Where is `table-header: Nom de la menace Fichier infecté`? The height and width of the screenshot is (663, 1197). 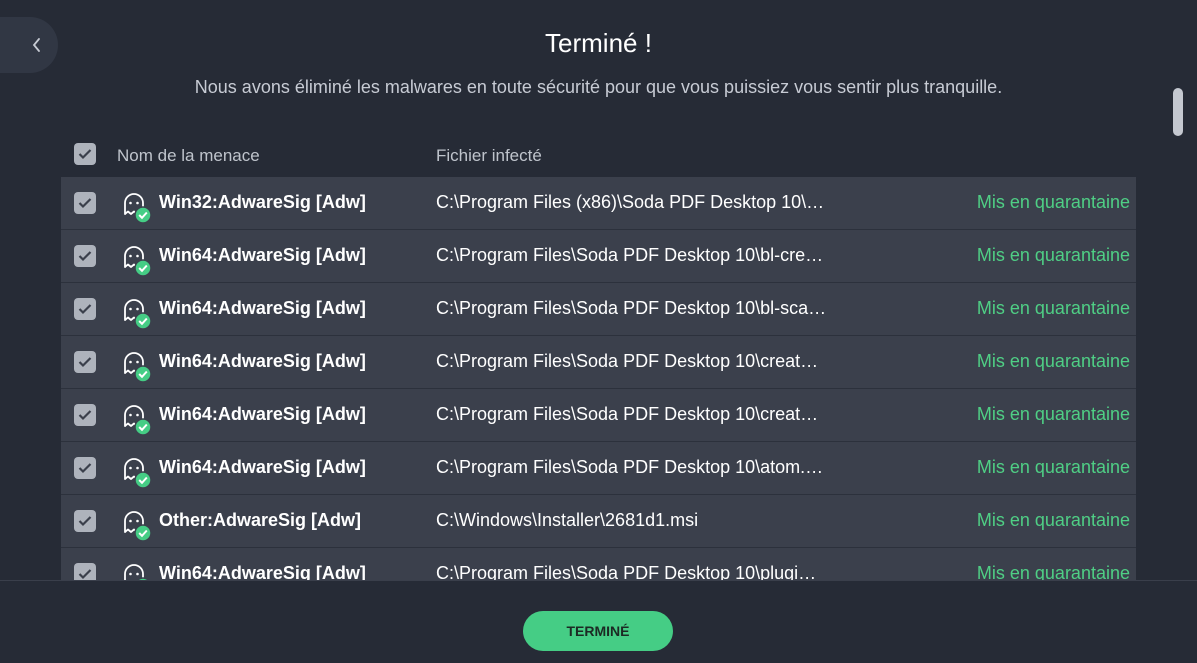 table-header: Nom de la menace Fichier infecté is located at coordinates (598, 158).